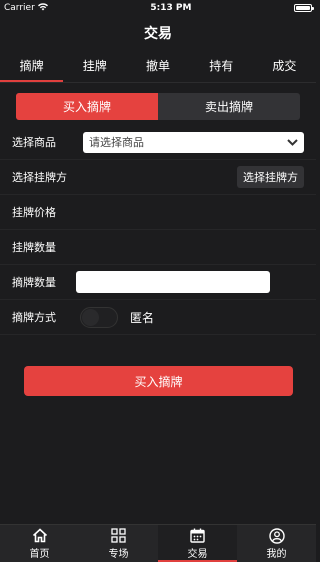 This screenshot has width=320, height=562. What do you see at coordinates (39, 554) in the screenshot?
I see `tabbar-home-label: 首页` at bounding box center [39, 554].